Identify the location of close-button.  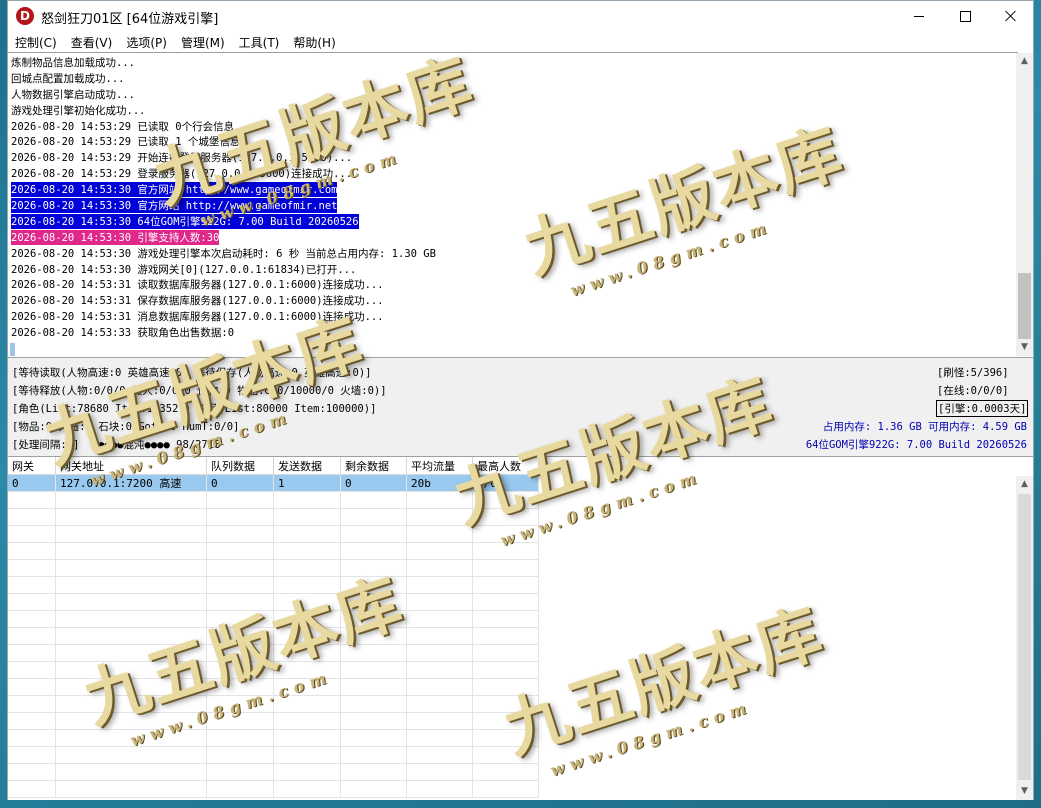
(1011, 16).